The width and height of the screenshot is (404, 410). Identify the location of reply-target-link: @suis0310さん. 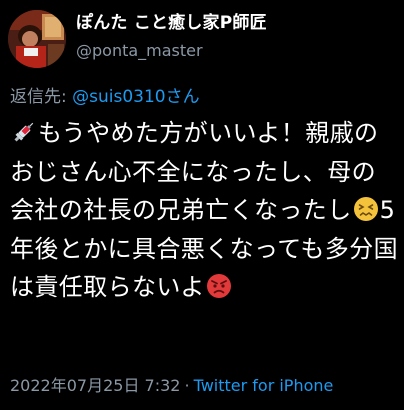
(135, 97).